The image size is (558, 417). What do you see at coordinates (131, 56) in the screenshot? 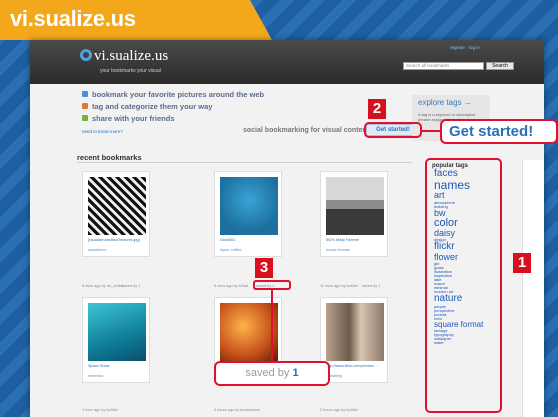
I see `logo-text: vi.sualize.us` at bounding box center [131, 56].